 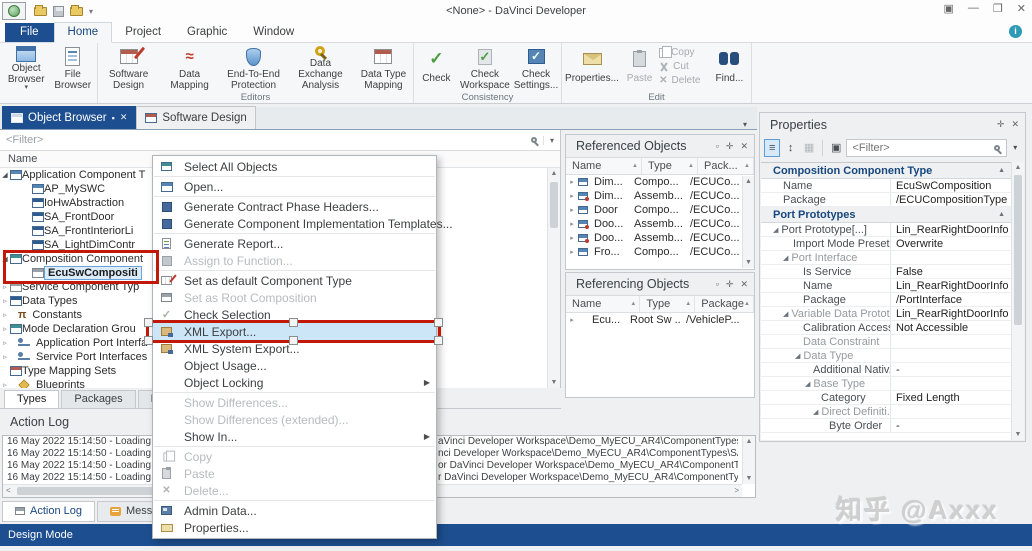 I want to click on categorized-view-button: ≡, so click(x=772, y=147).